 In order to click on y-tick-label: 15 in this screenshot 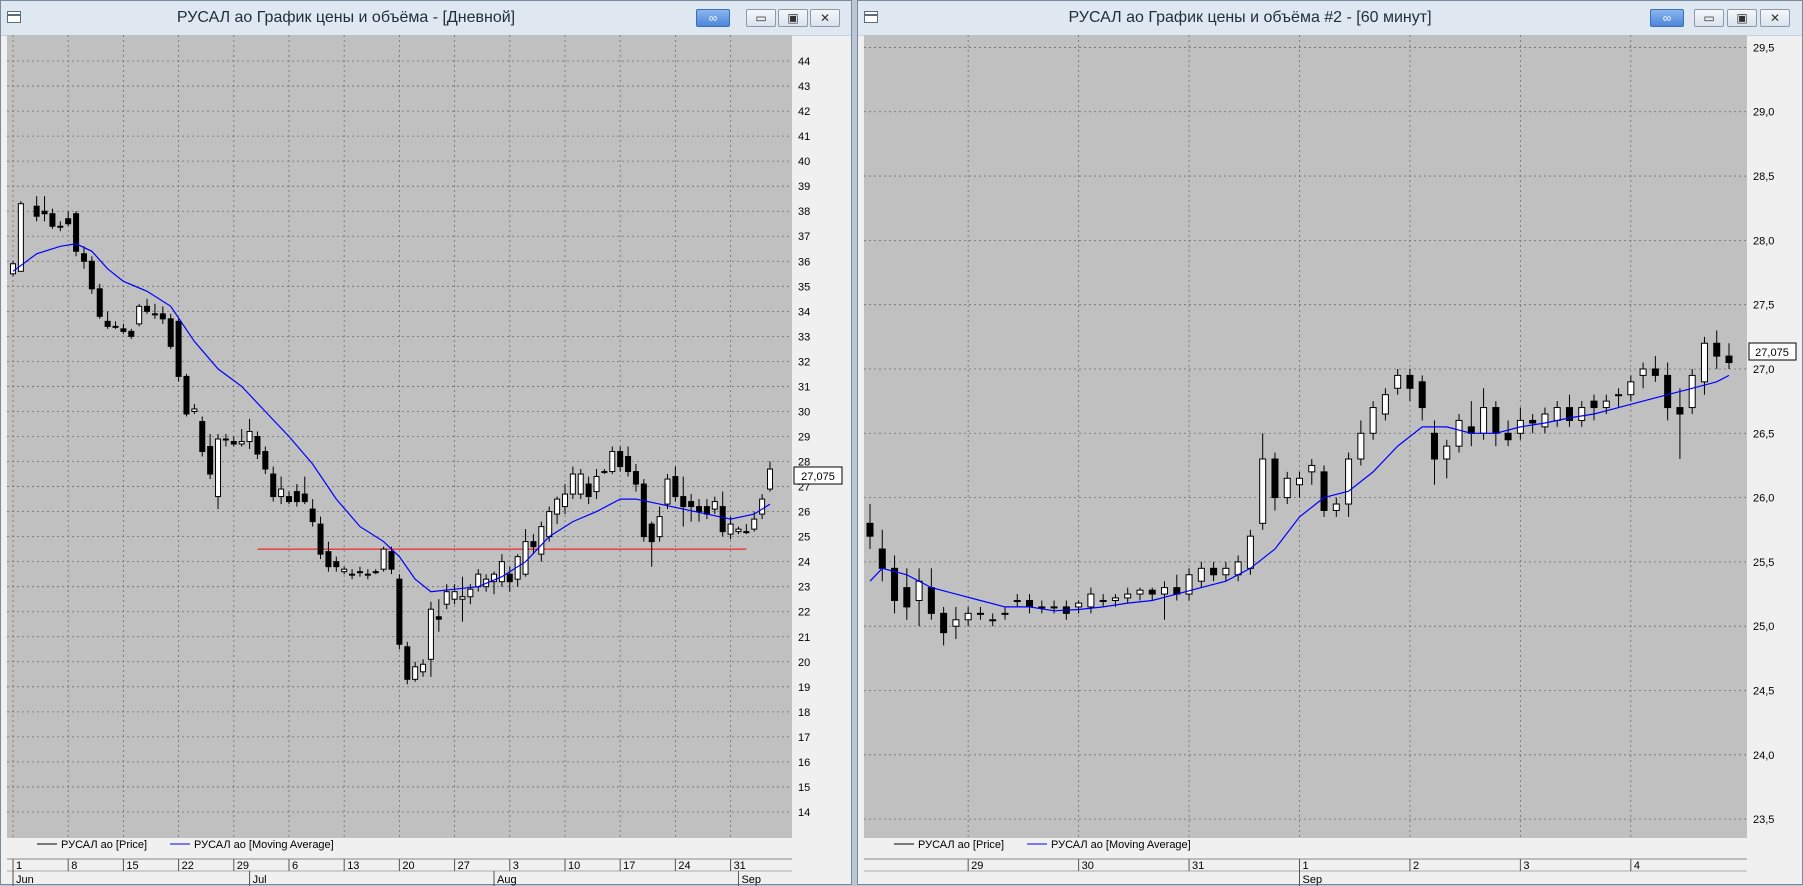, I will do `click(804, 788)`.